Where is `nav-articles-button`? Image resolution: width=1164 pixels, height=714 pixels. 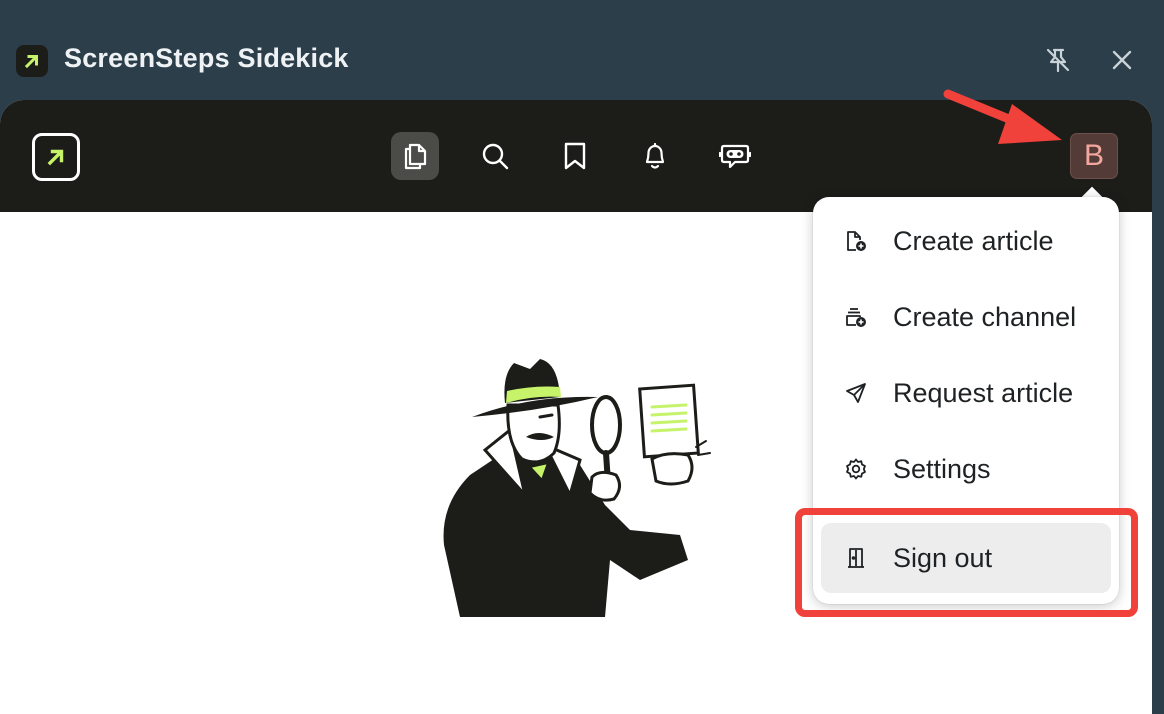 nav-articles-button is located at coordinates (415, 156).